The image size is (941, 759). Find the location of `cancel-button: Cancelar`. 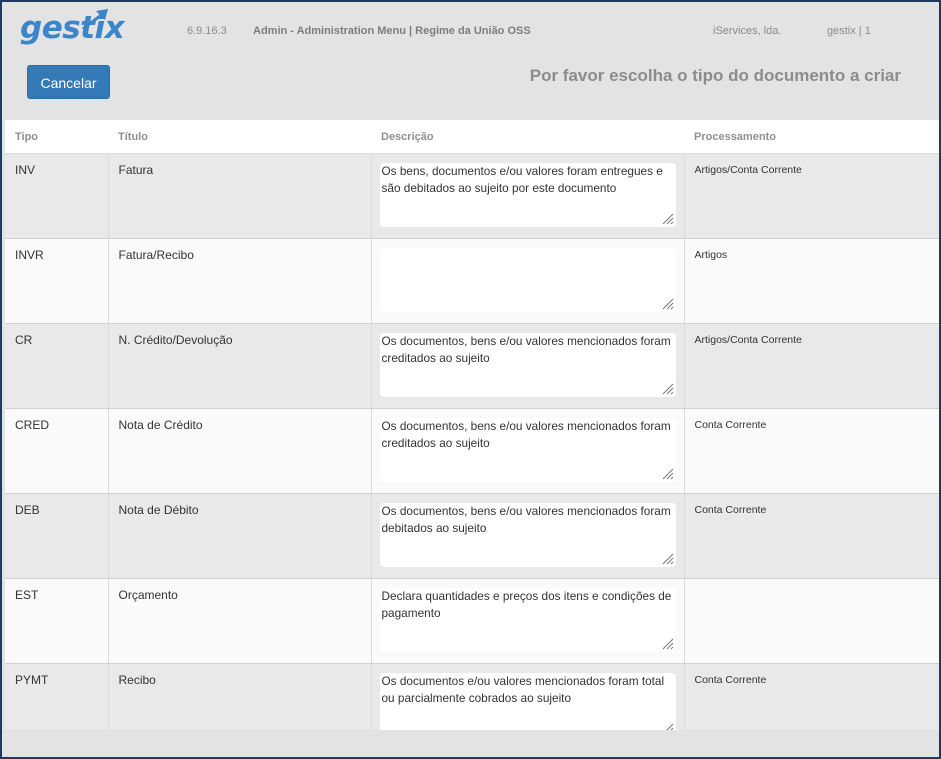

cancel-button: Cancelar is located at coordinates (68, 82).